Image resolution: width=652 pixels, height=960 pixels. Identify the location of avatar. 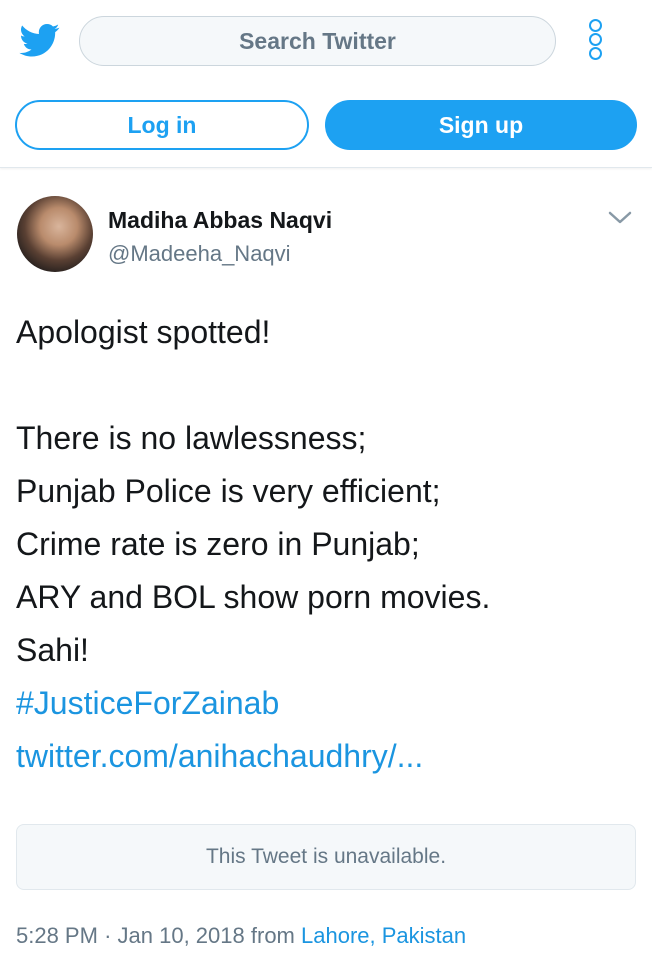
(55, 234).